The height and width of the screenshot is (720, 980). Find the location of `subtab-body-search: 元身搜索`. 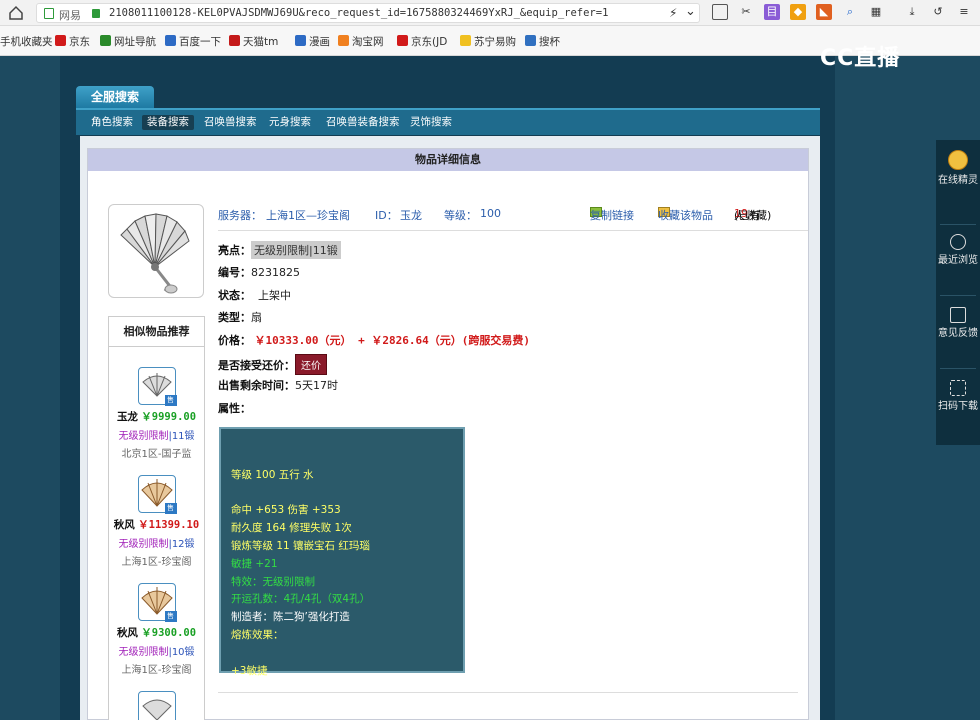

subtab-body-search: 元身搜索 is located at coordinates (290, 122).